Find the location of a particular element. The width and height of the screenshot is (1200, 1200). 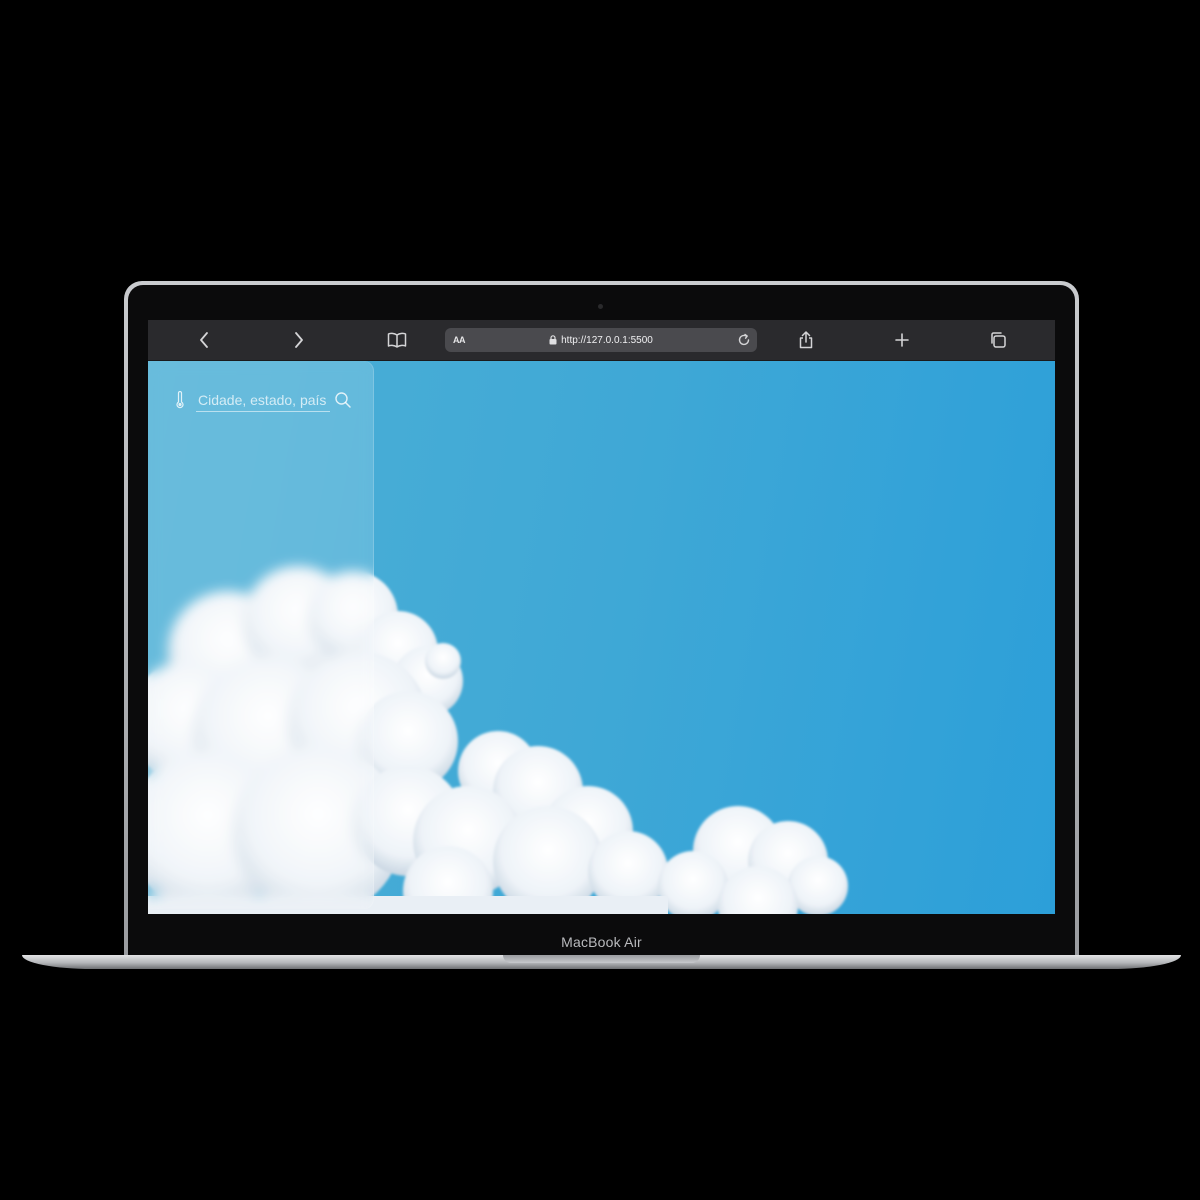

search-icon is located at coordinates (343, 402).